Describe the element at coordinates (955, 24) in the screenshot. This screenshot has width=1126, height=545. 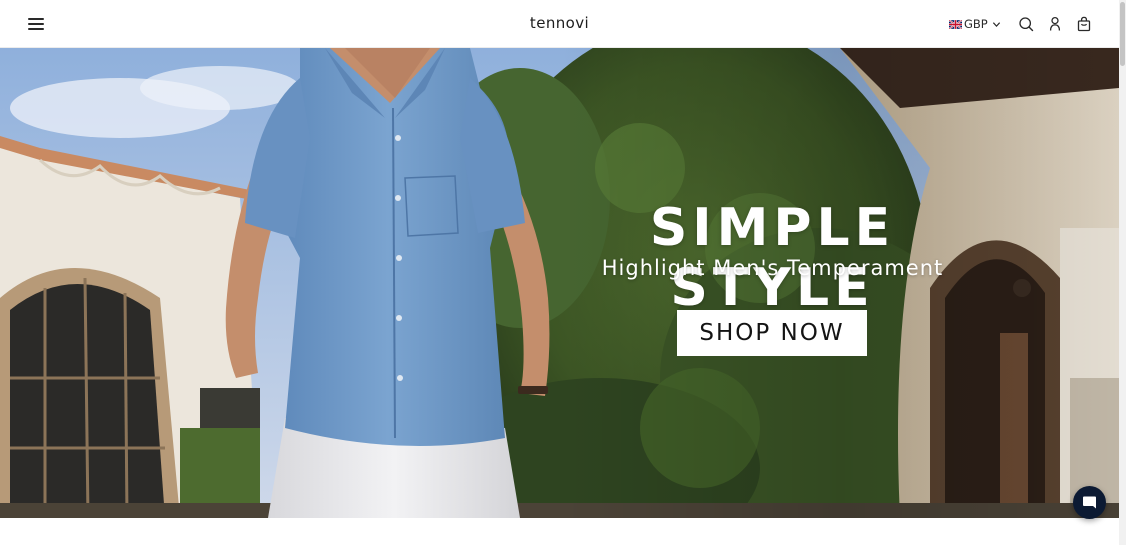
I see `uk-flag-icon` at that location.